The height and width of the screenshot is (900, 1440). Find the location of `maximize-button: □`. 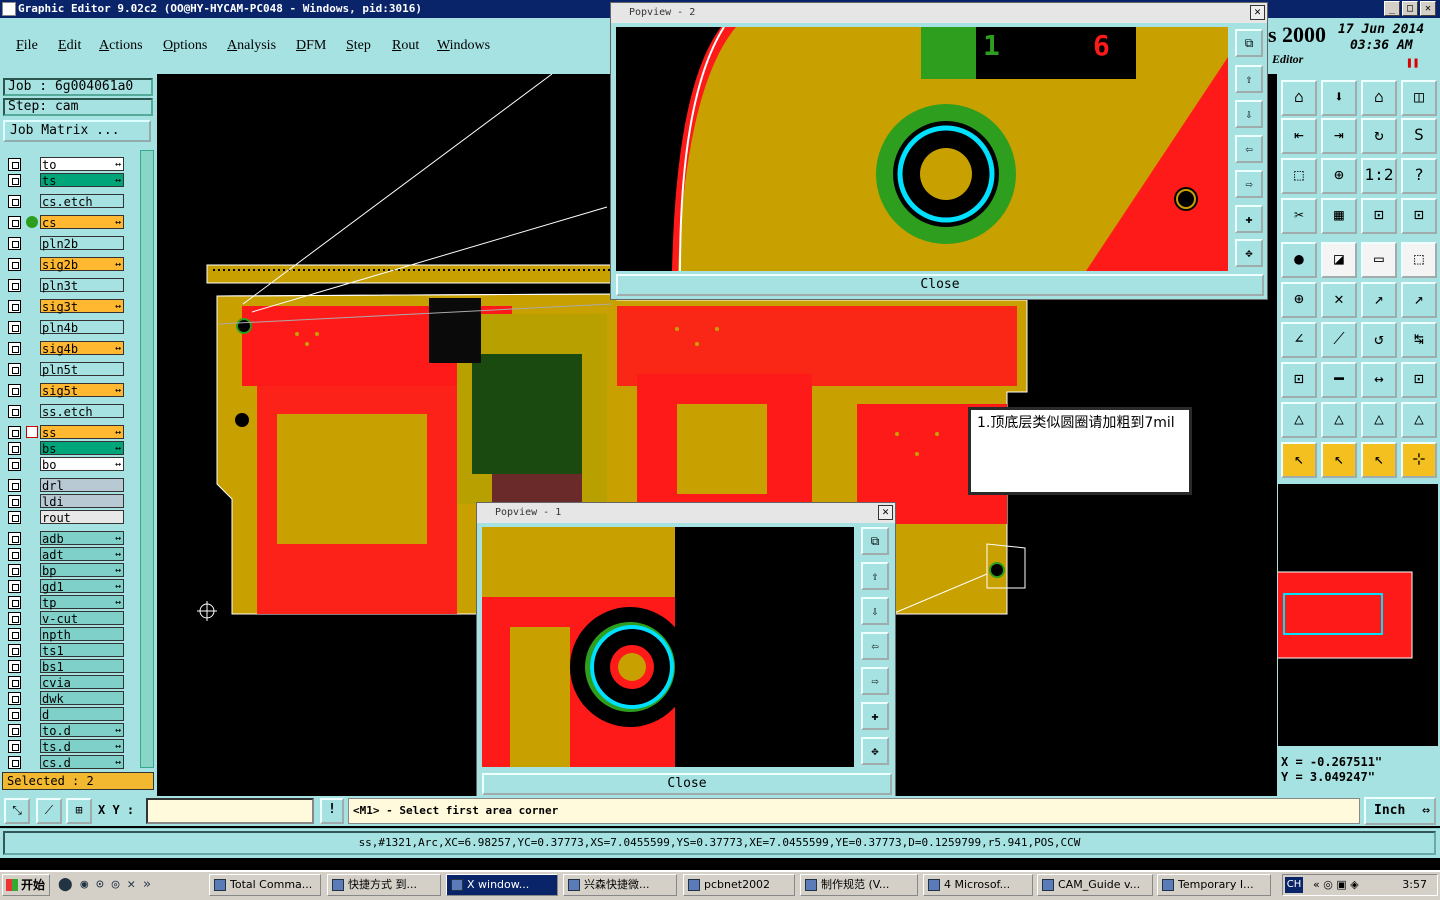

maximize-button: □ is located at coordinates (1410, 8).